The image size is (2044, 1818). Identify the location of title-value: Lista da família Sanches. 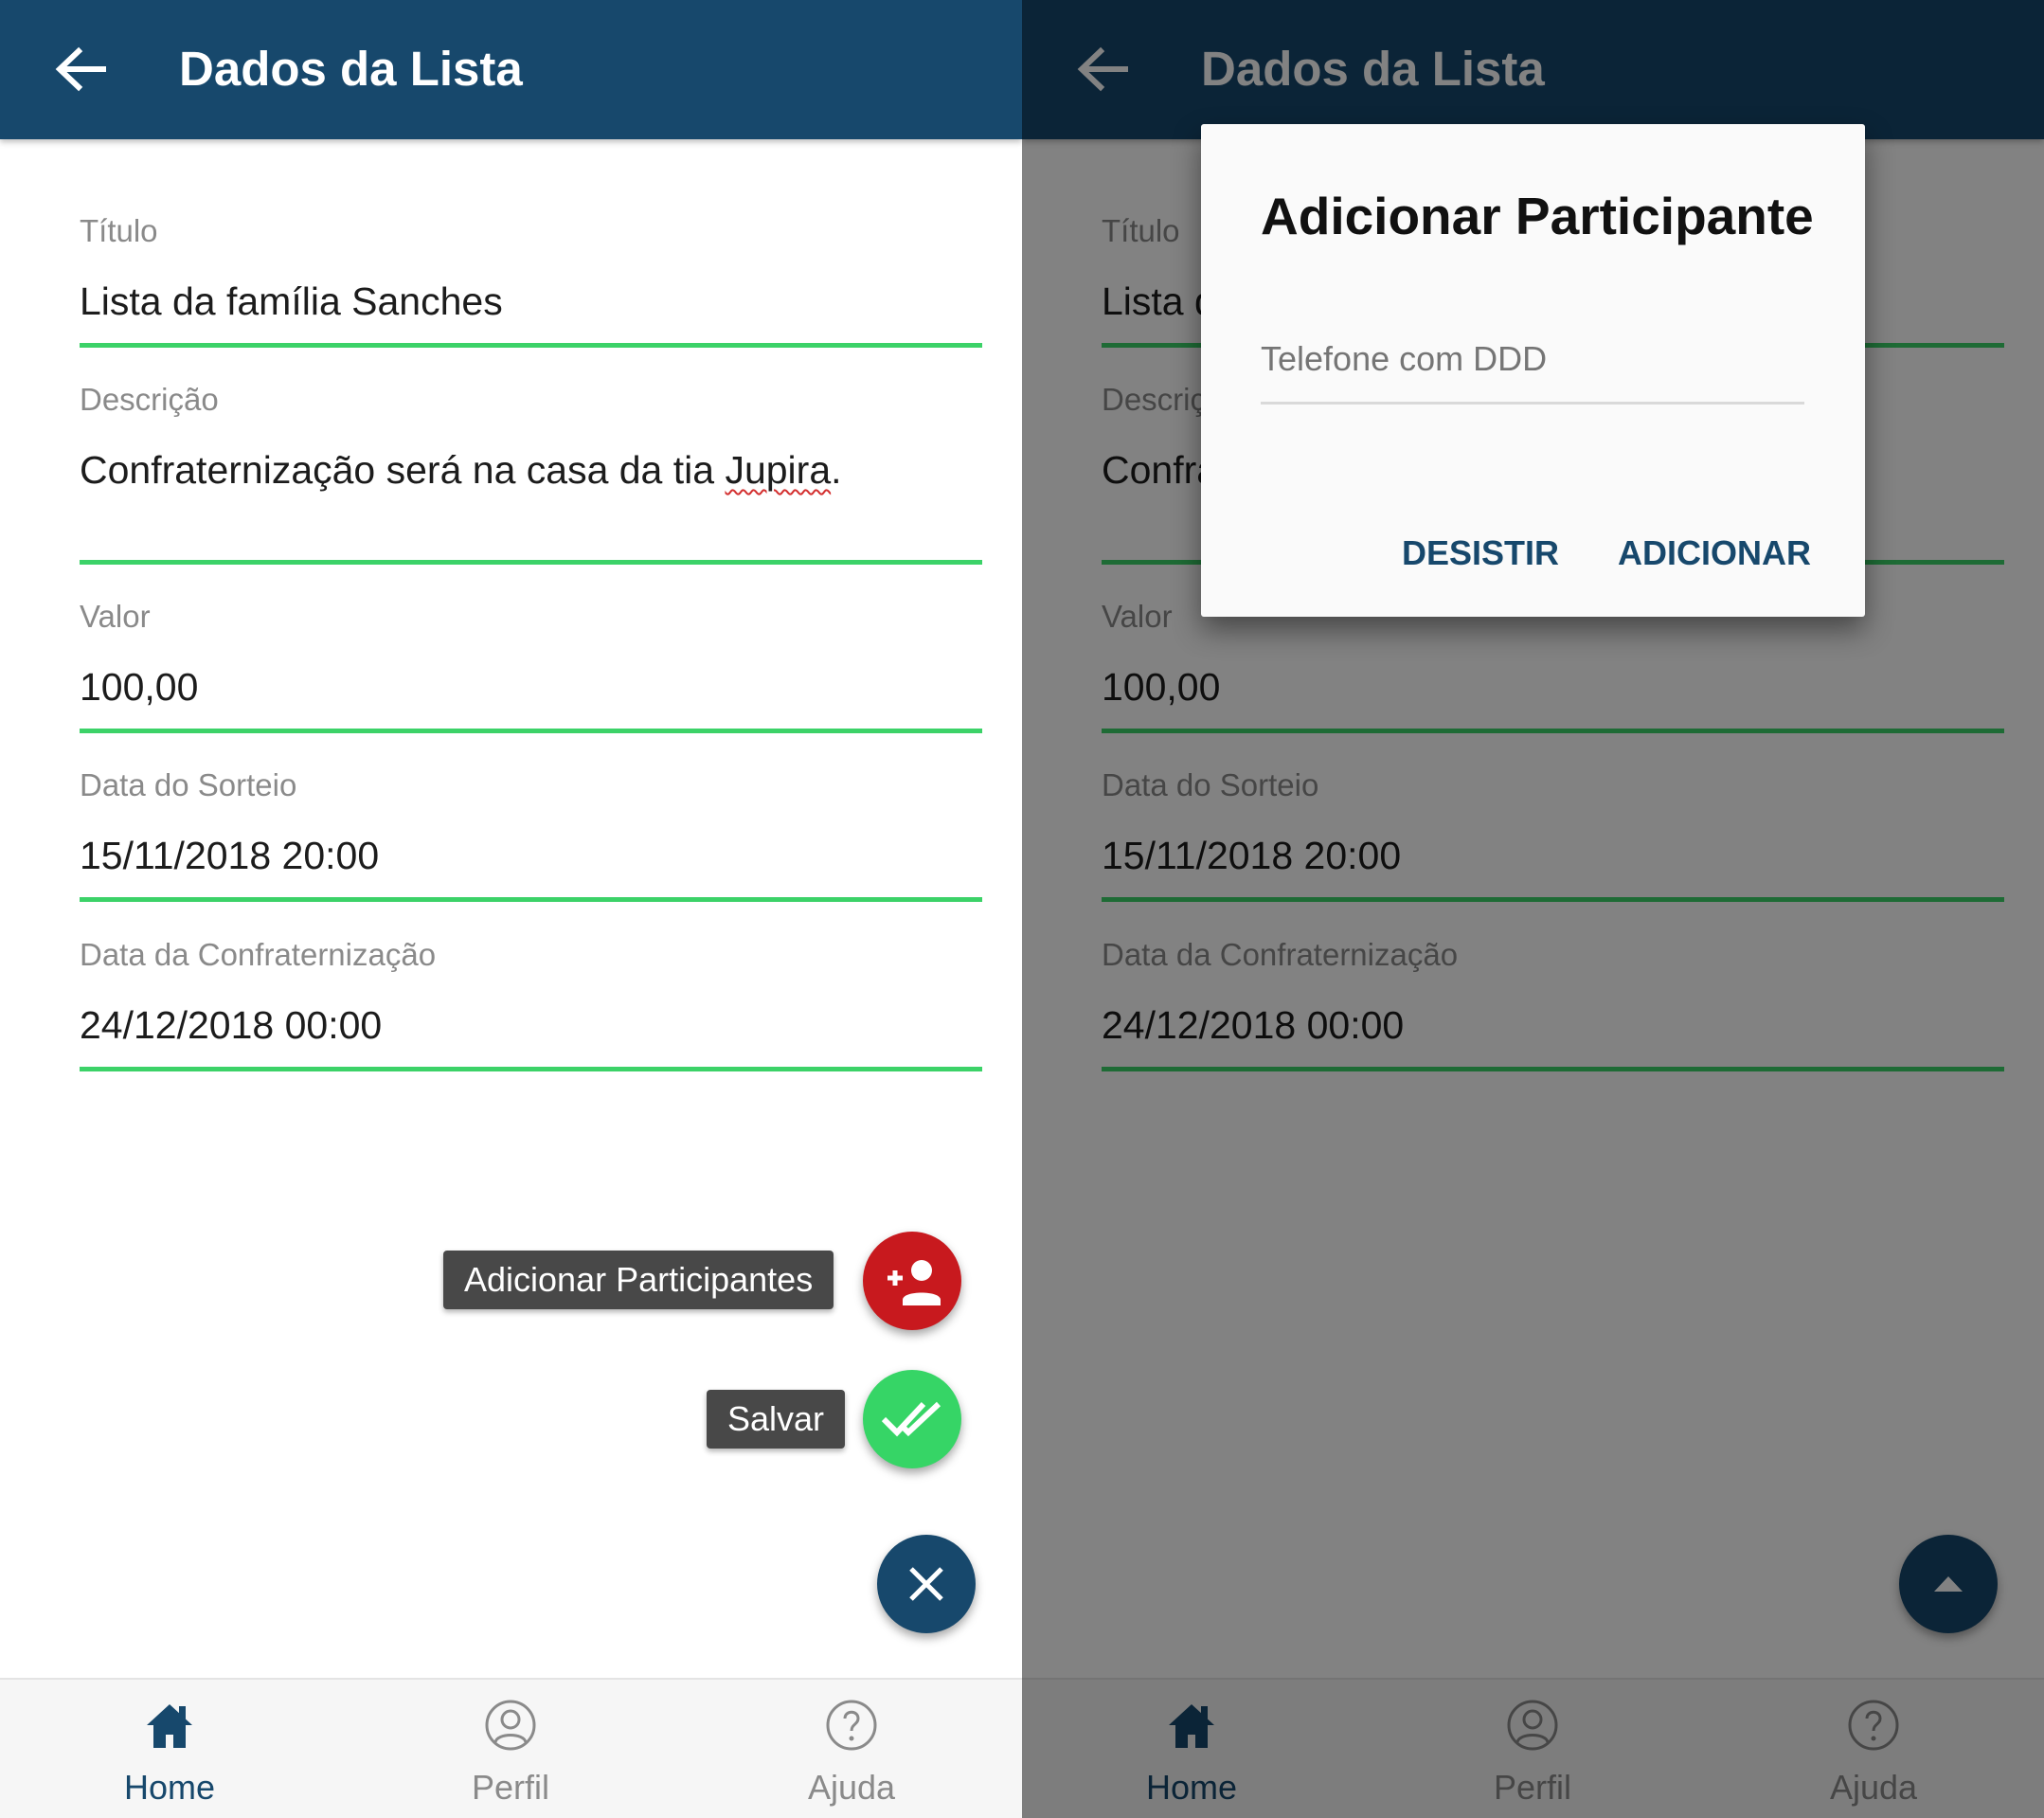
(291, 301).